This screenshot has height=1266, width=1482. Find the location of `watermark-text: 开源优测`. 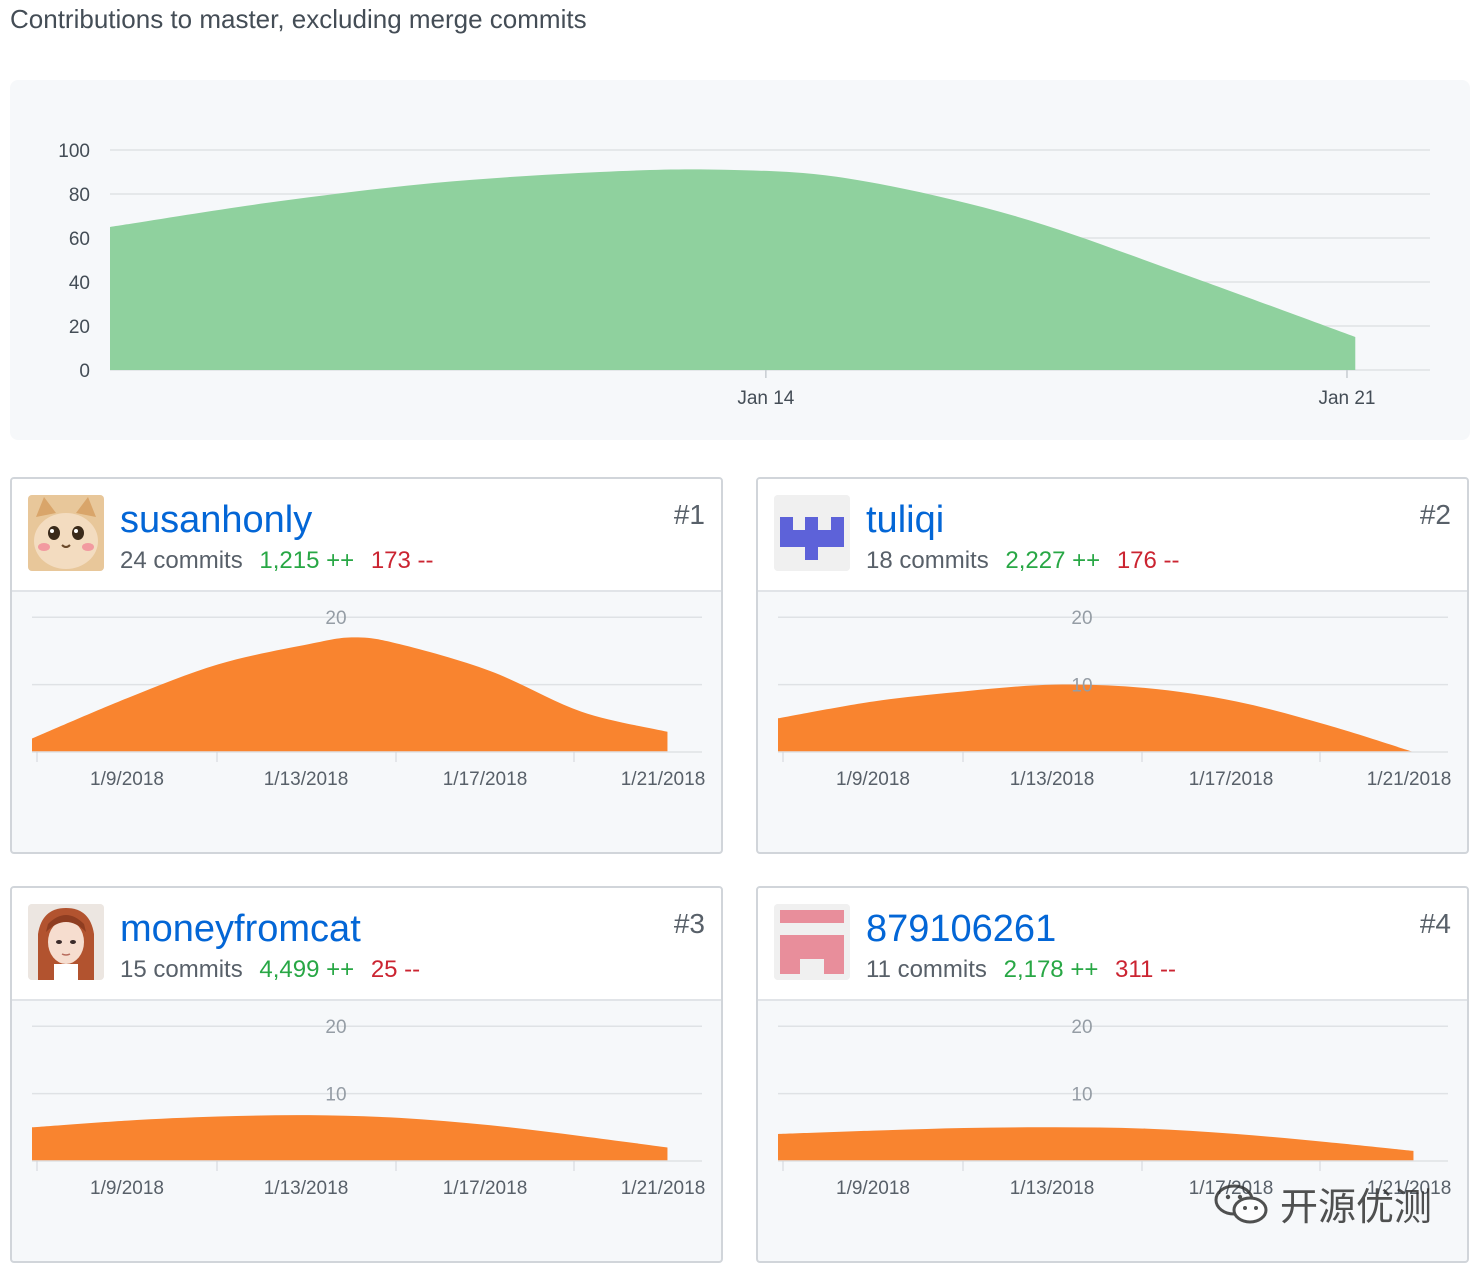

watermark-text: 开源优测 is located at coordinates (1356, 1208).